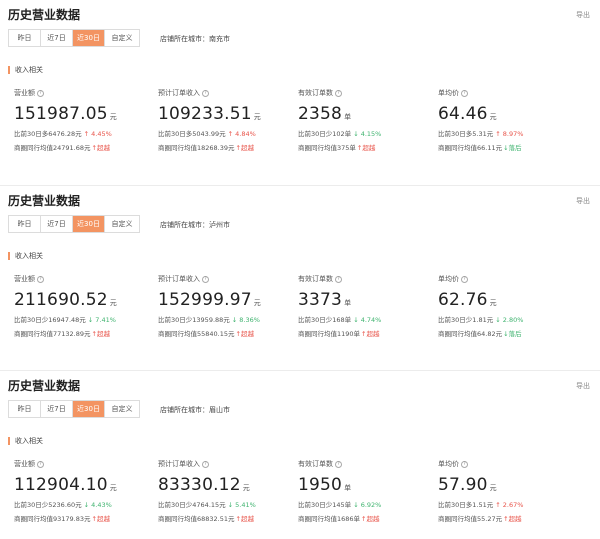 This screenshot has width=600, height=539. Describe the element at coordinates (348, 303) in the screenshot. I see `metric-unit: 单` at that location.